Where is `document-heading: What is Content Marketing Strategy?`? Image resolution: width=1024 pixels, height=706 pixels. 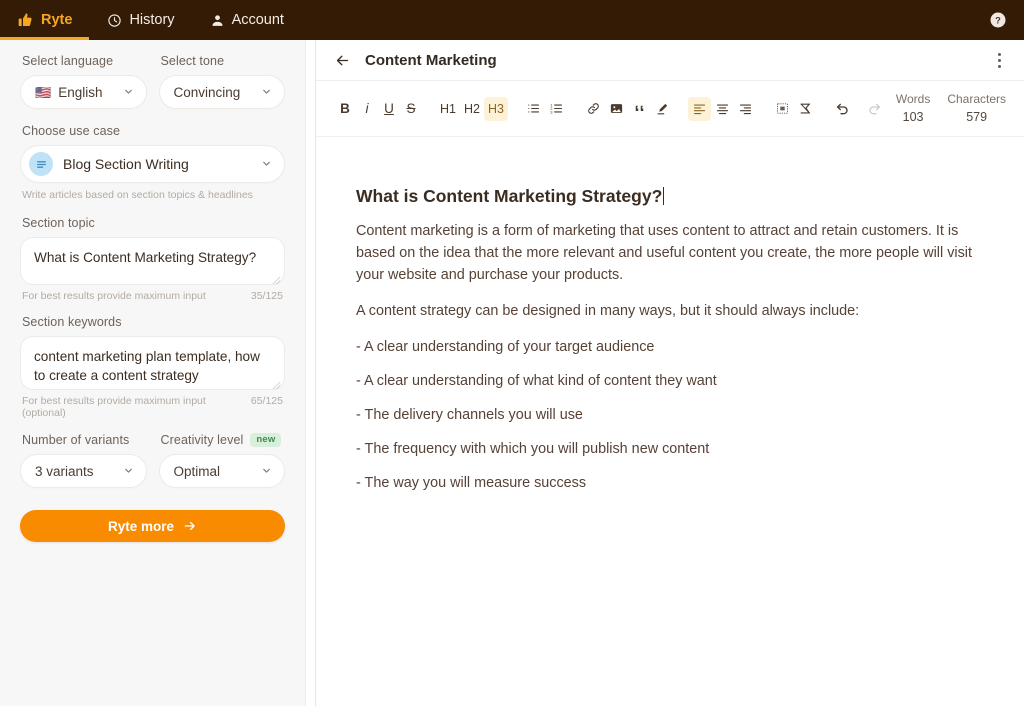
document-heading: What is Content Marketing Strategy? is located at coordinates (510, 196).